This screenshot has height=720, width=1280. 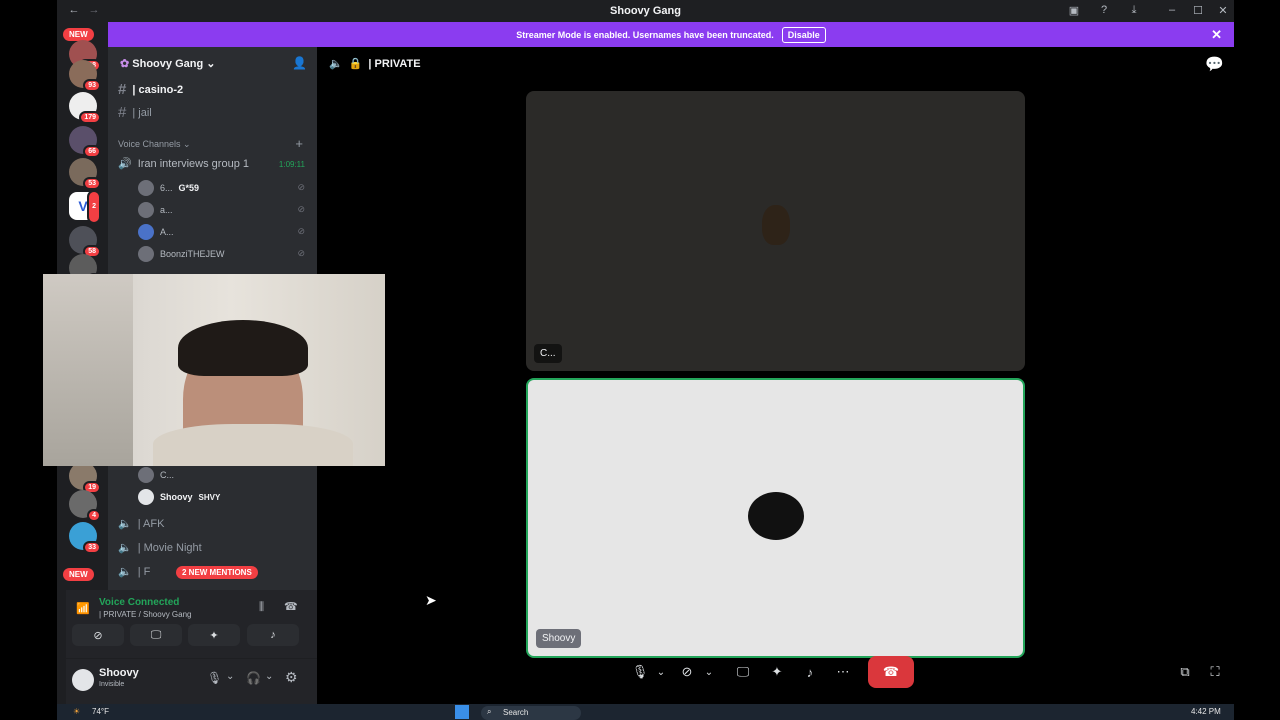 What do you see at coordinates (843, 672) in the screenshot?
I see `more-options-icon: ⋯` at bounding box center [843, 672].